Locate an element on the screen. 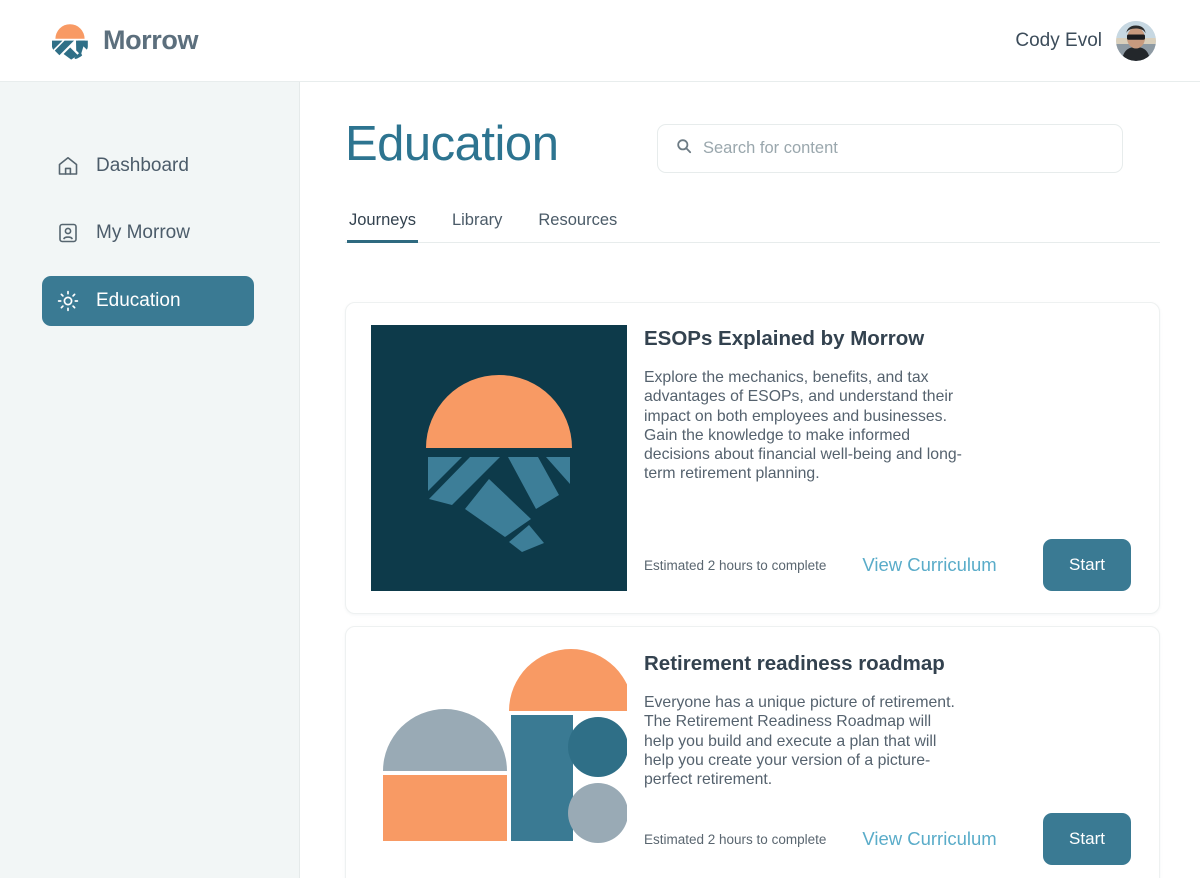 This screenshot has width=1200, height=878. page-header: Education is located at coordinates (752, 127).